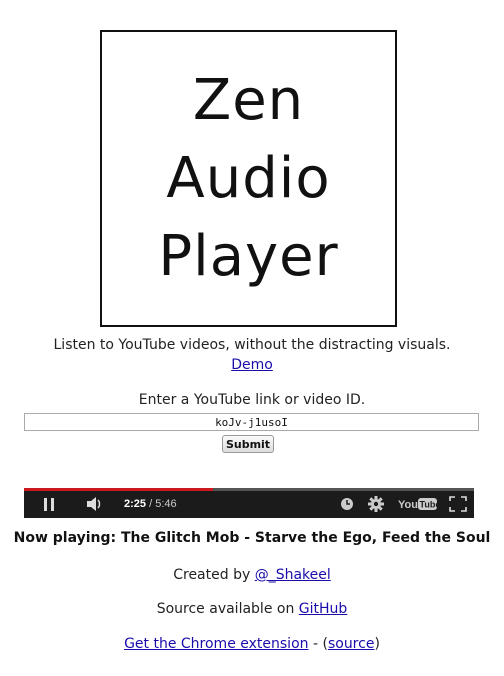  What do you see at coordinates (248, 100) in the screenshot?
I see `logo-line-zen: Zen` at bounding box center [248, 100].